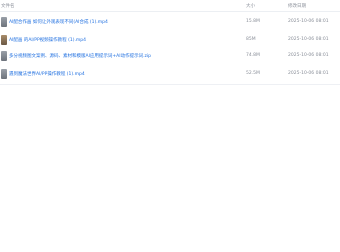 The width and height of the screenshot is (340, 252). Describe the element at coordinates (297, 6) in the screenshot. I see `column-header-date: 修改日期` at that location.